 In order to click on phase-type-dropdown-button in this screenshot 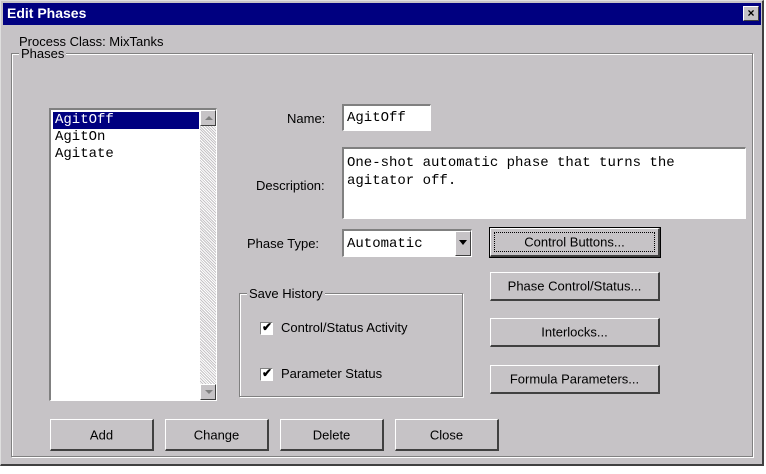, I will do `click(463, 243)`.